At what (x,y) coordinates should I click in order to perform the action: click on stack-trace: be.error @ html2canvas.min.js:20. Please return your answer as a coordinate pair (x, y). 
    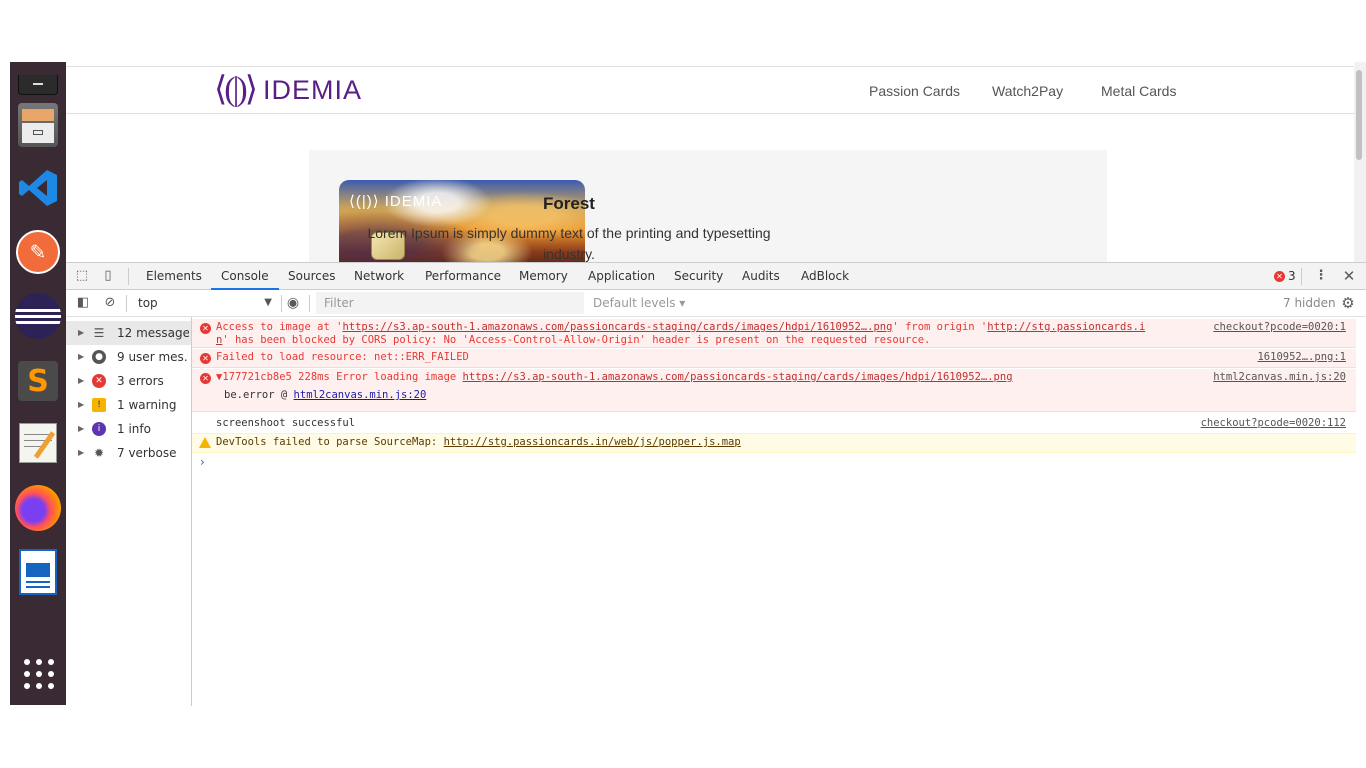
    Looking at the image, I should click on (325, 395).